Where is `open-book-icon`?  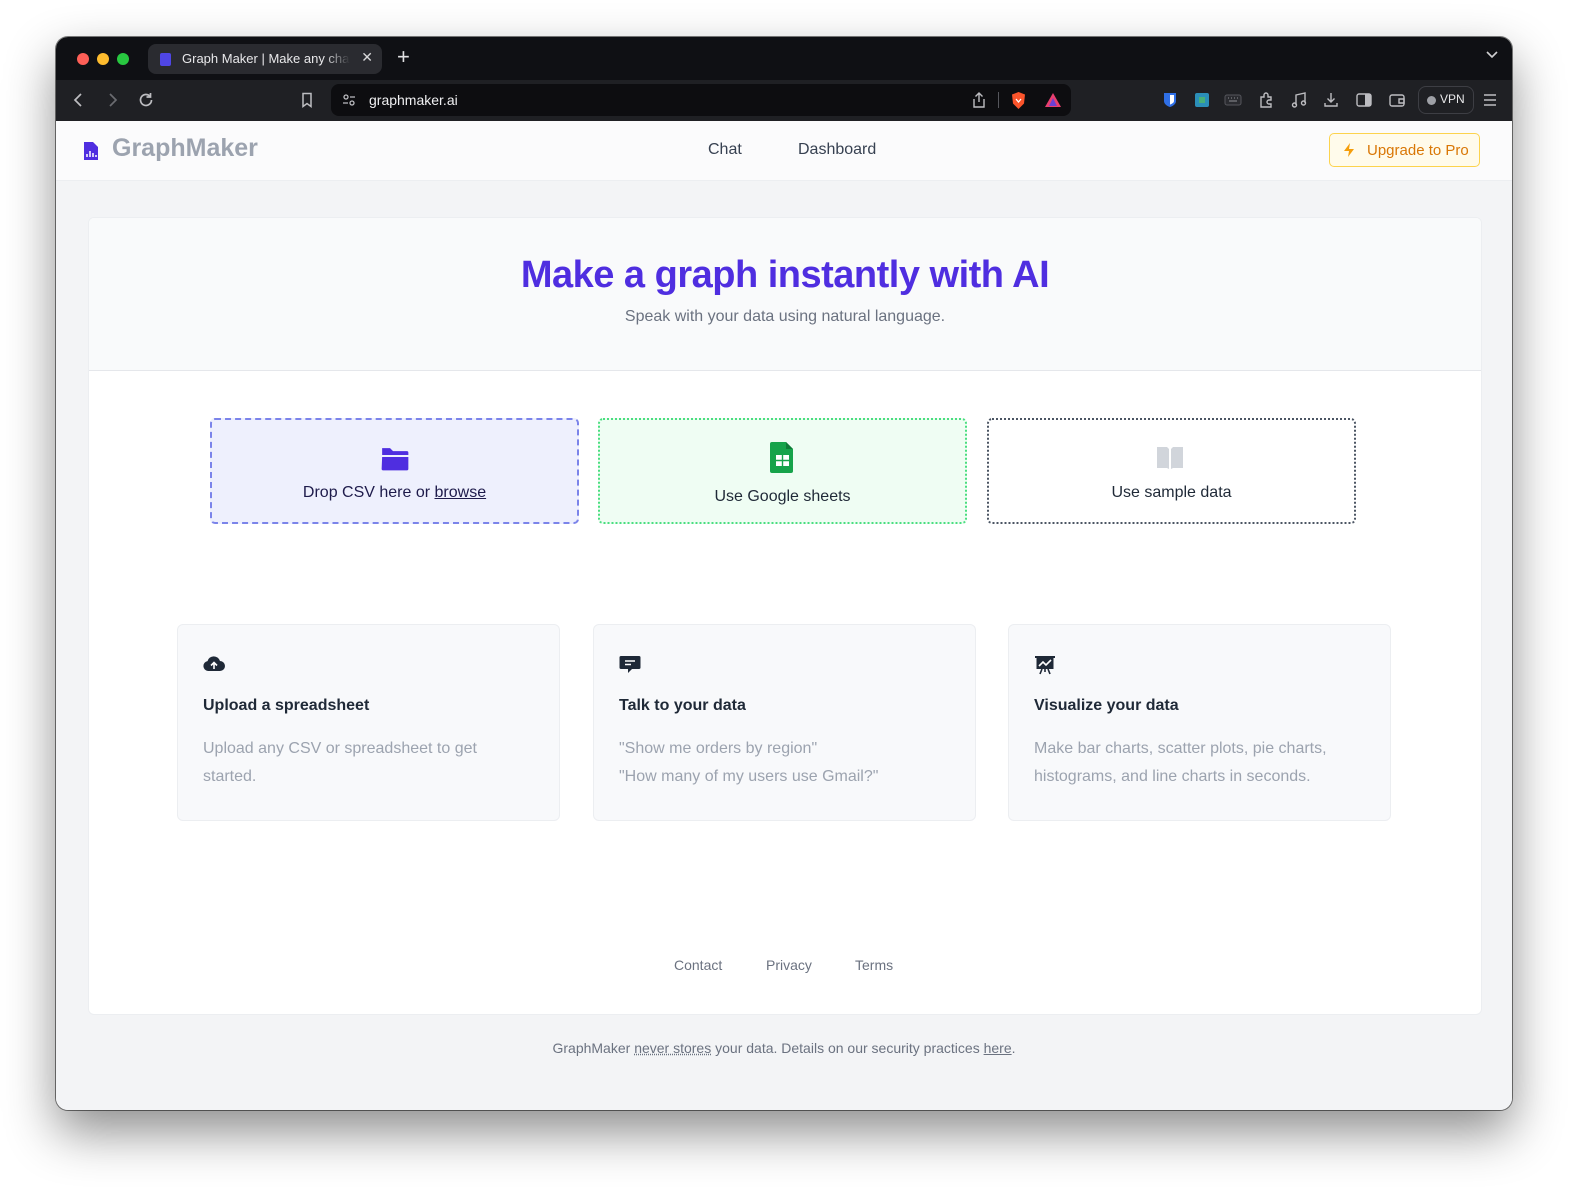 open-book-icon is located at coordinates (1170, 458).